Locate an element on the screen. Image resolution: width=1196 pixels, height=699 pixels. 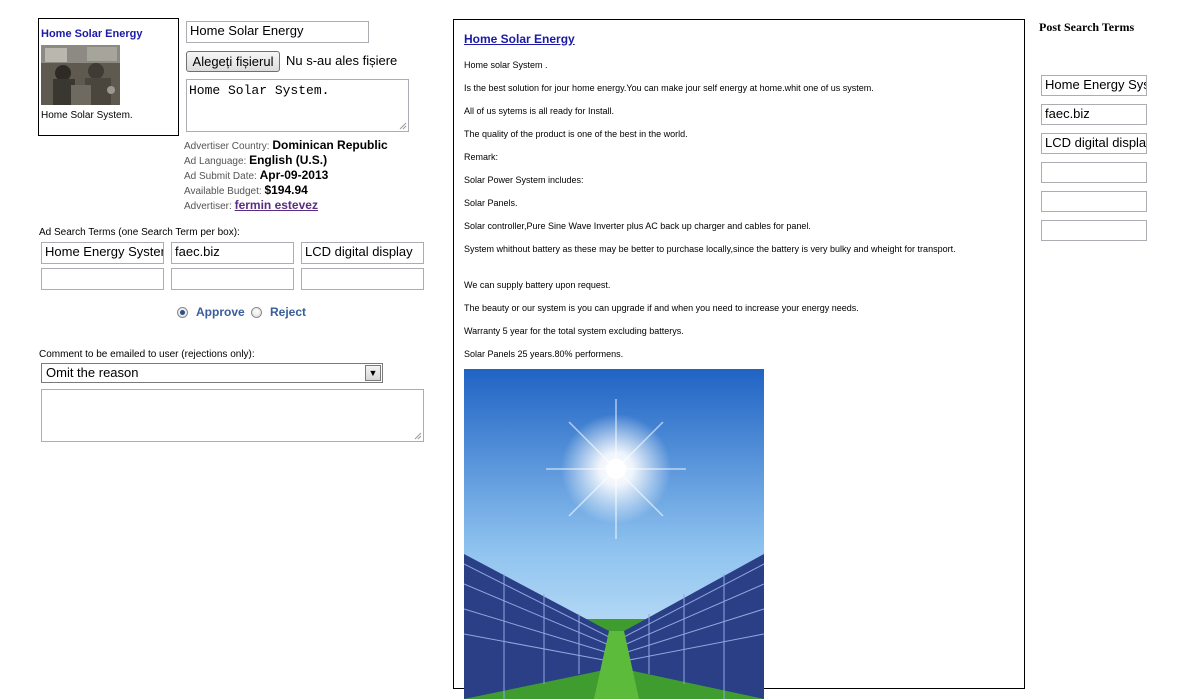
reason-select: Omit the reason ▼ is located at coordinates (212, 373).